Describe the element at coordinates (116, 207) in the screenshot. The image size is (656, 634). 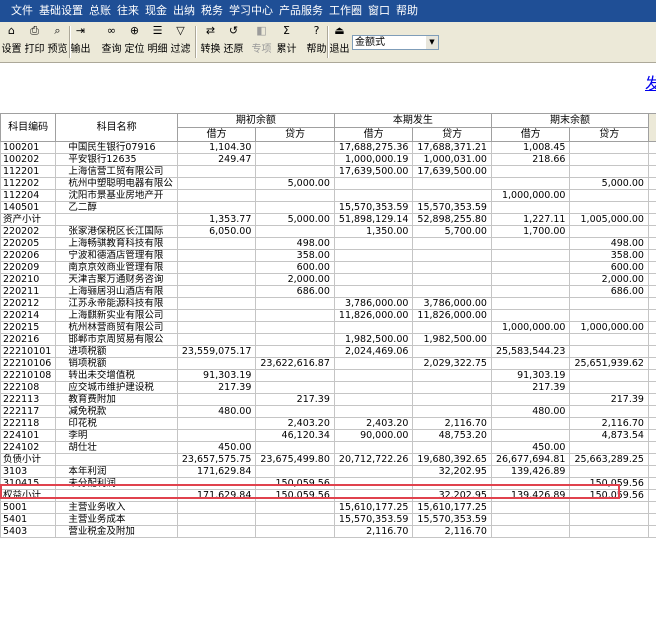
I see `cell-name: 乙二醇` at that location.